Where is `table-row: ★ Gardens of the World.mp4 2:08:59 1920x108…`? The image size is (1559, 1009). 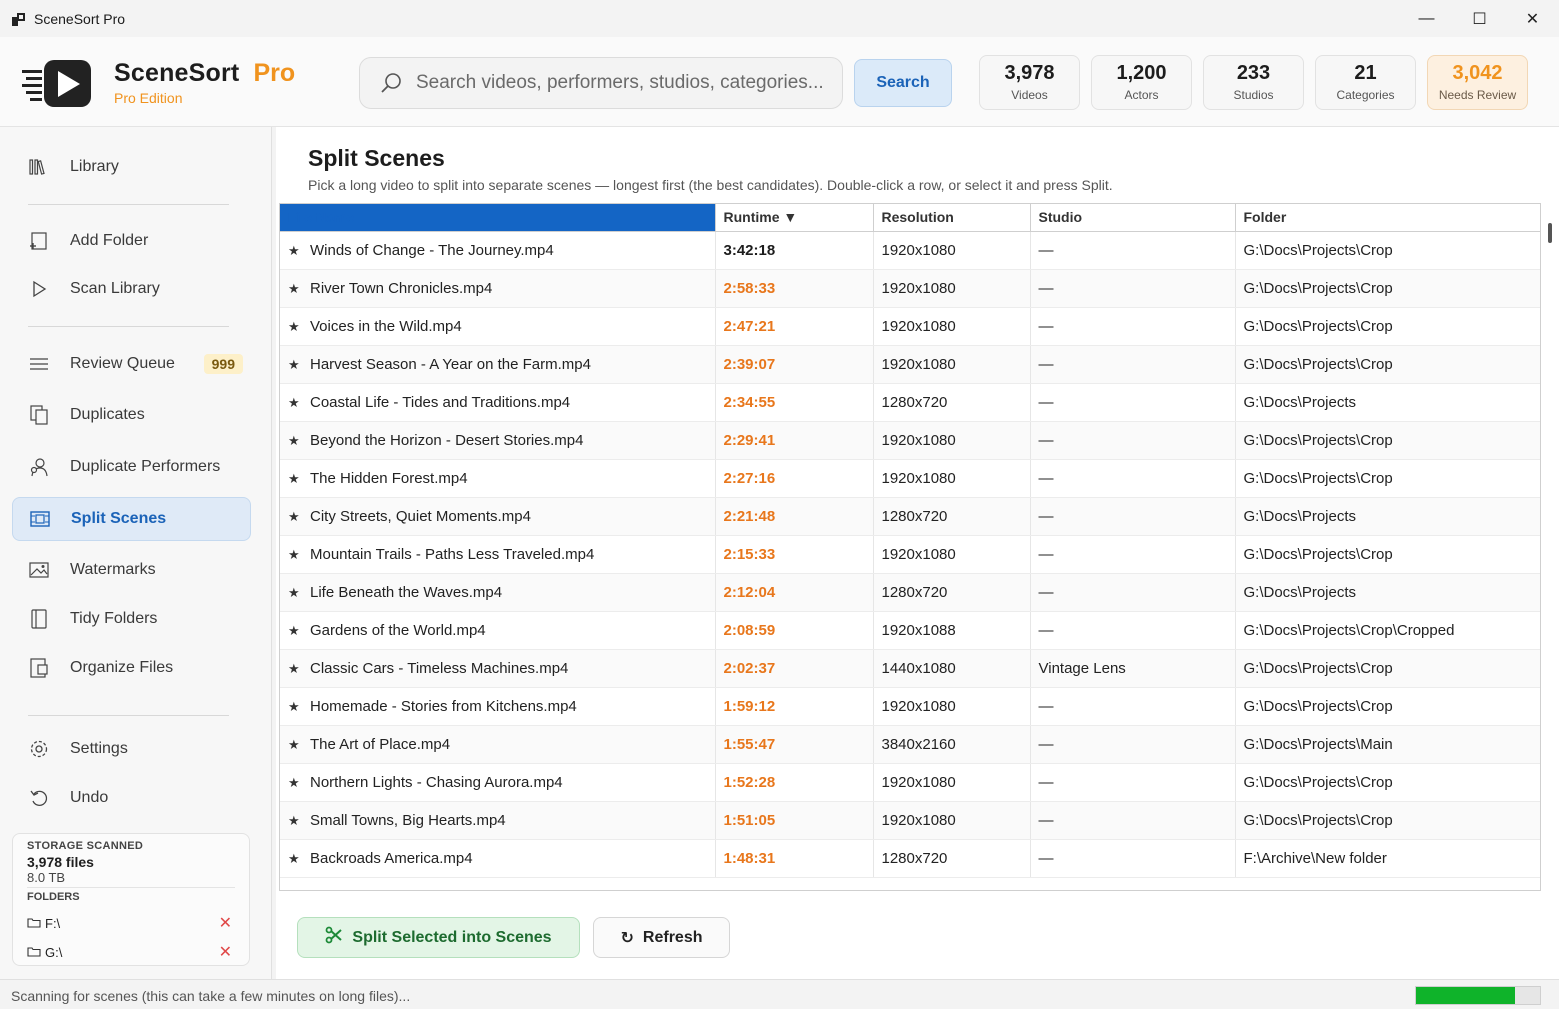 table-row: ★ Gardens of the World.mp4 2:08:59 1920x108… is located at coordinates (910, 630).